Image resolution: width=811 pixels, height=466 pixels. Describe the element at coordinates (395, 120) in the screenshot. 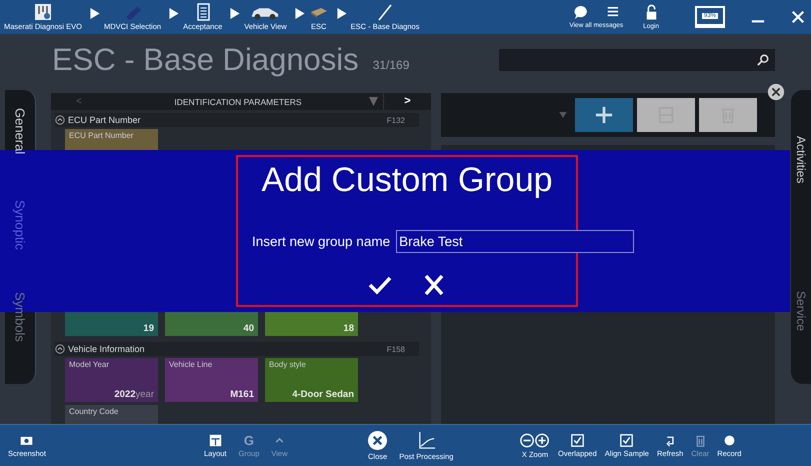

I see `group-code: F132` at that location.